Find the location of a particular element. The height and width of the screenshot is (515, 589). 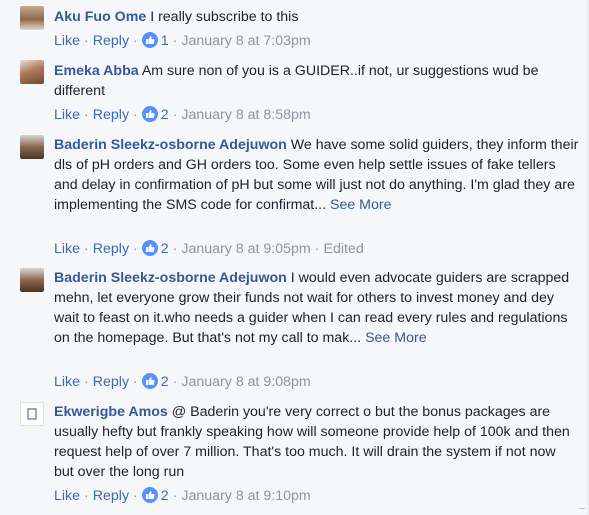

comment-author: Aku Fuo Ome is located at coordinates (100, 17).